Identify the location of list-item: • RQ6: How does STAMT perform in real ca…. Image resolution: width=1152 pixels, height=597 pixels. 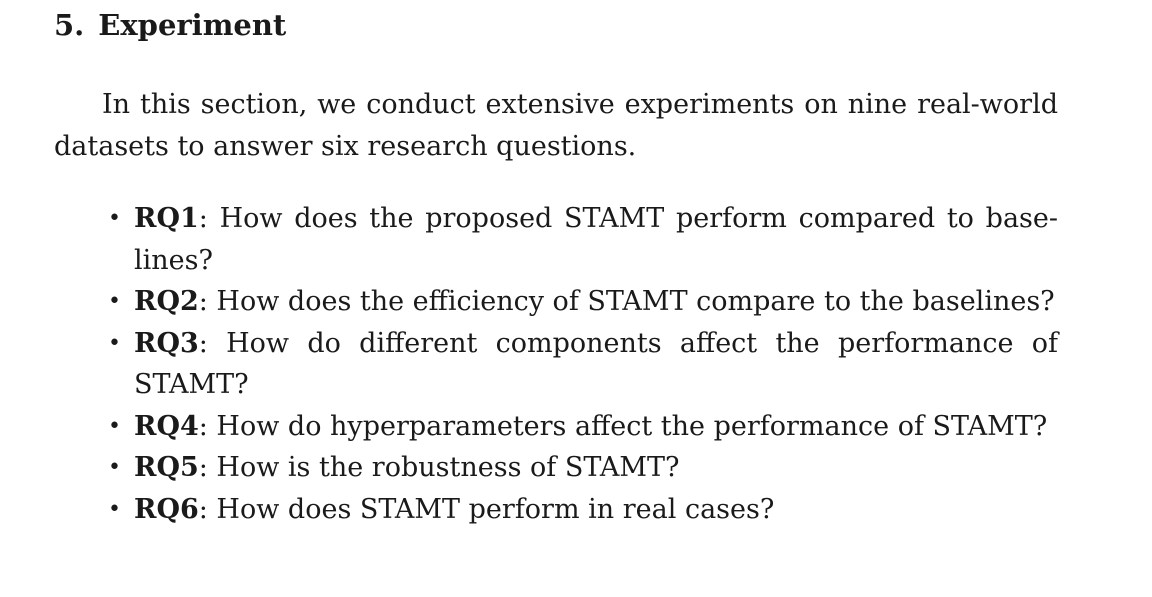
(556, 510).